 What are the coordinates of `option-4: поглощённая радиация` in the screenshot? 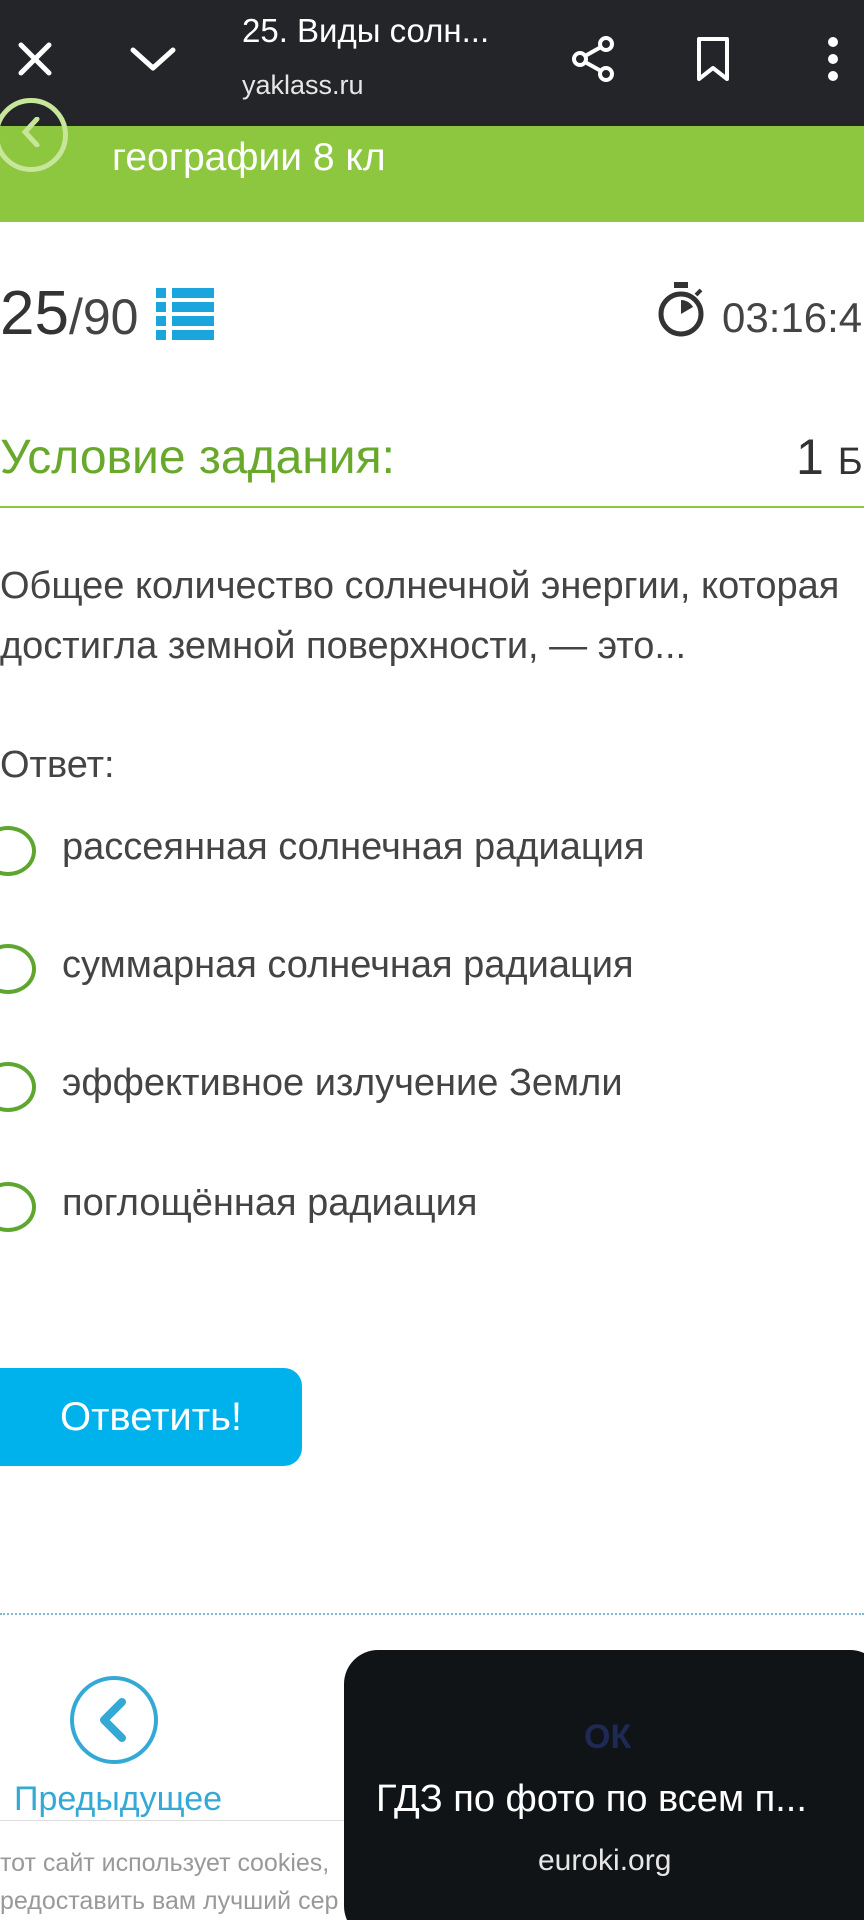 It's located at (432, 1206).